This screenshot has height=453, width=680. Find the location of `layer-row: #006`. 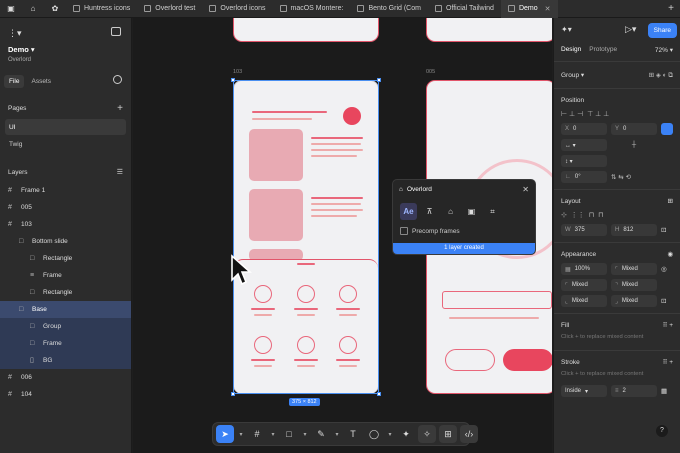

layer-row: #006 is located at coordinates (65, 377).